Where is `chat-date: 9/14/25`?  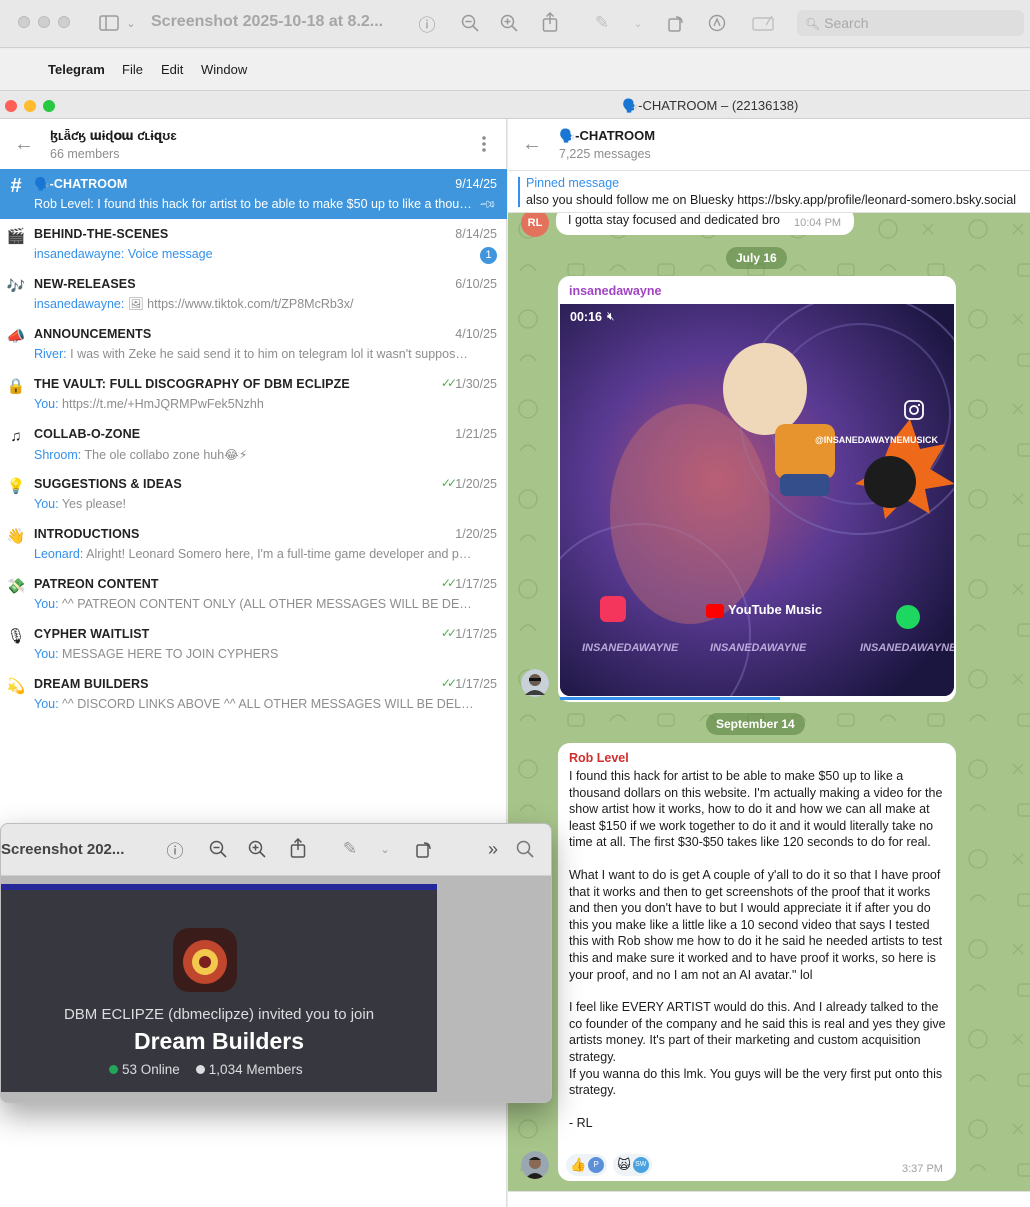 chat-date: 9/14/25 is located at coordinates (476, 184).